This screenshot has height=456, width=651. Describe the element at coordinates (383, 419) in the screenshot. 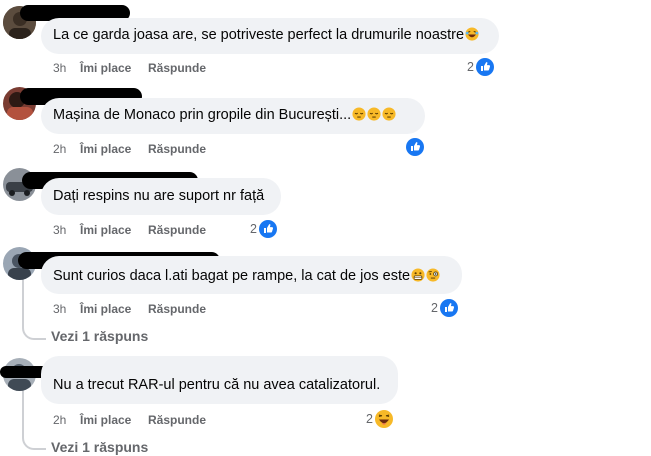

I see `haha-icon` at that location.